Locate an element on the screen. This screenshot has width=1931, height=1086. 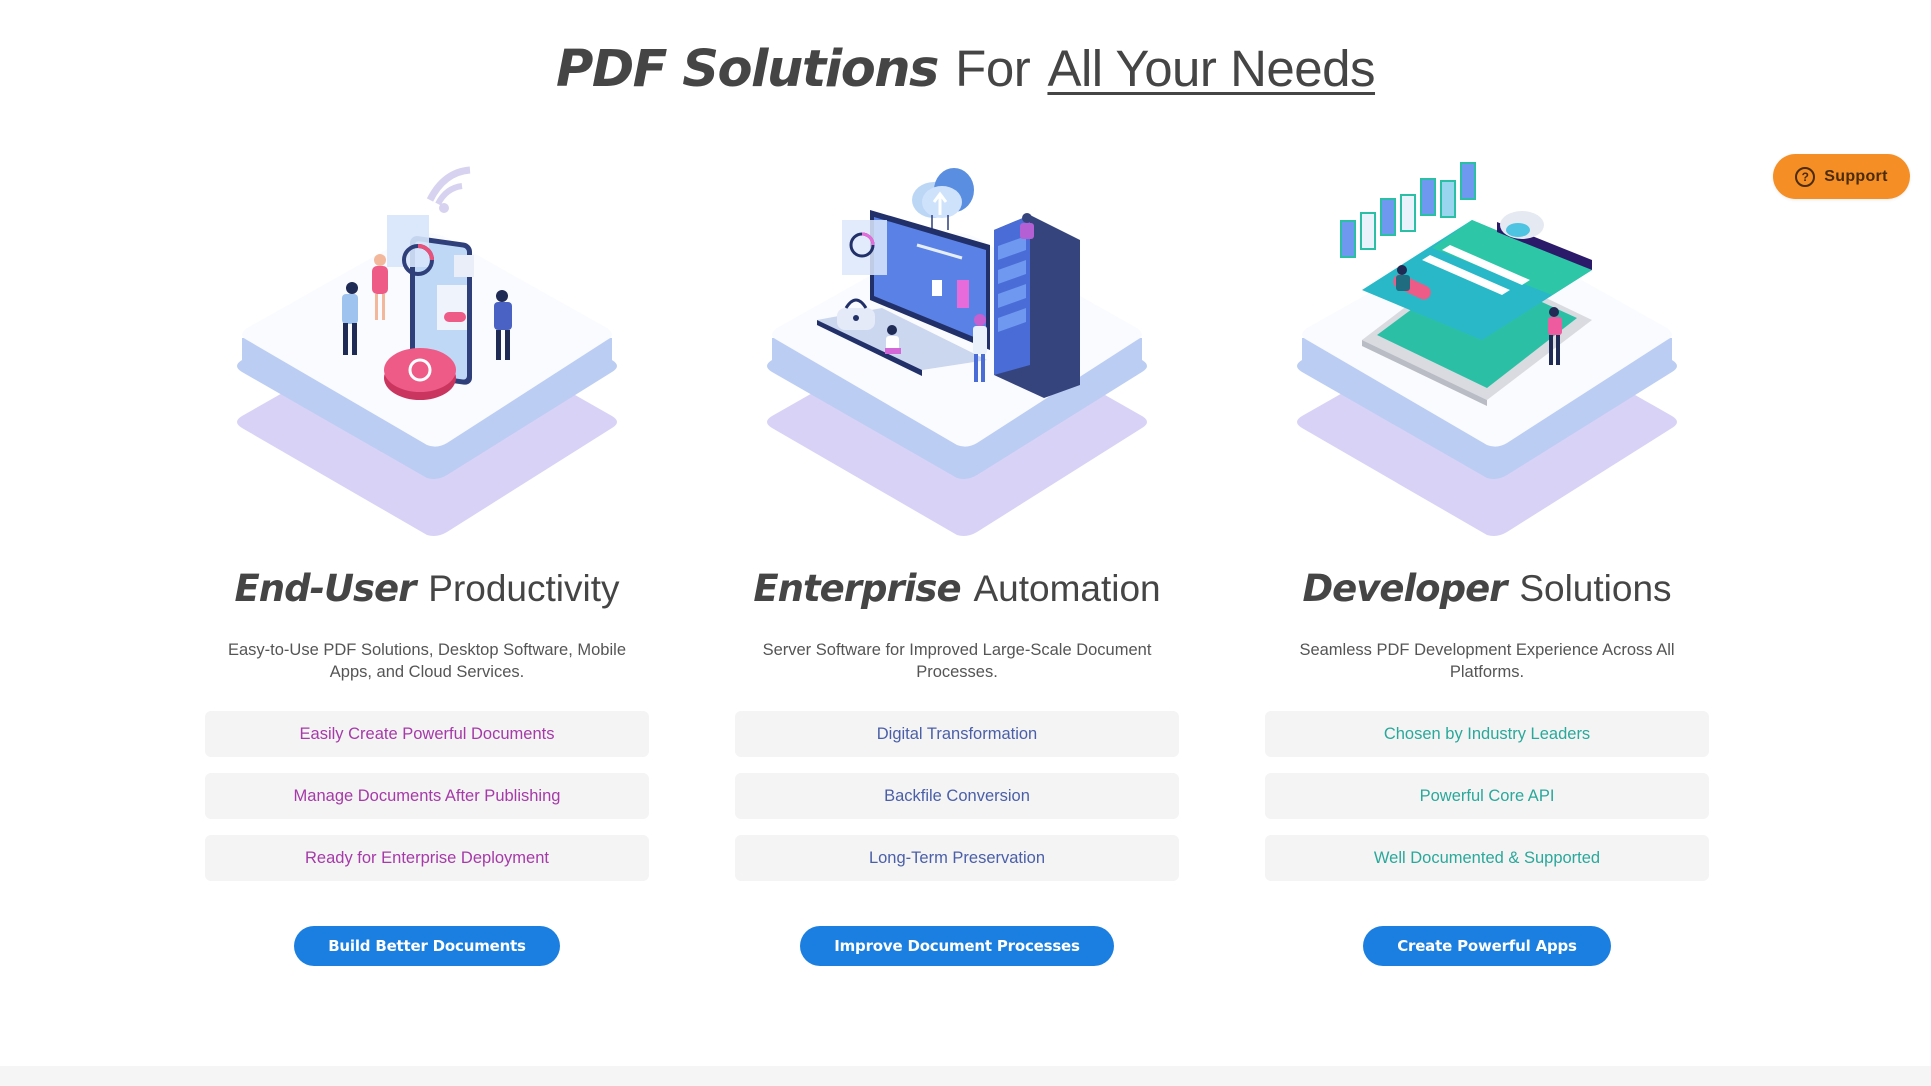
heading-light: Automation is located at coordinates (1067, 588).